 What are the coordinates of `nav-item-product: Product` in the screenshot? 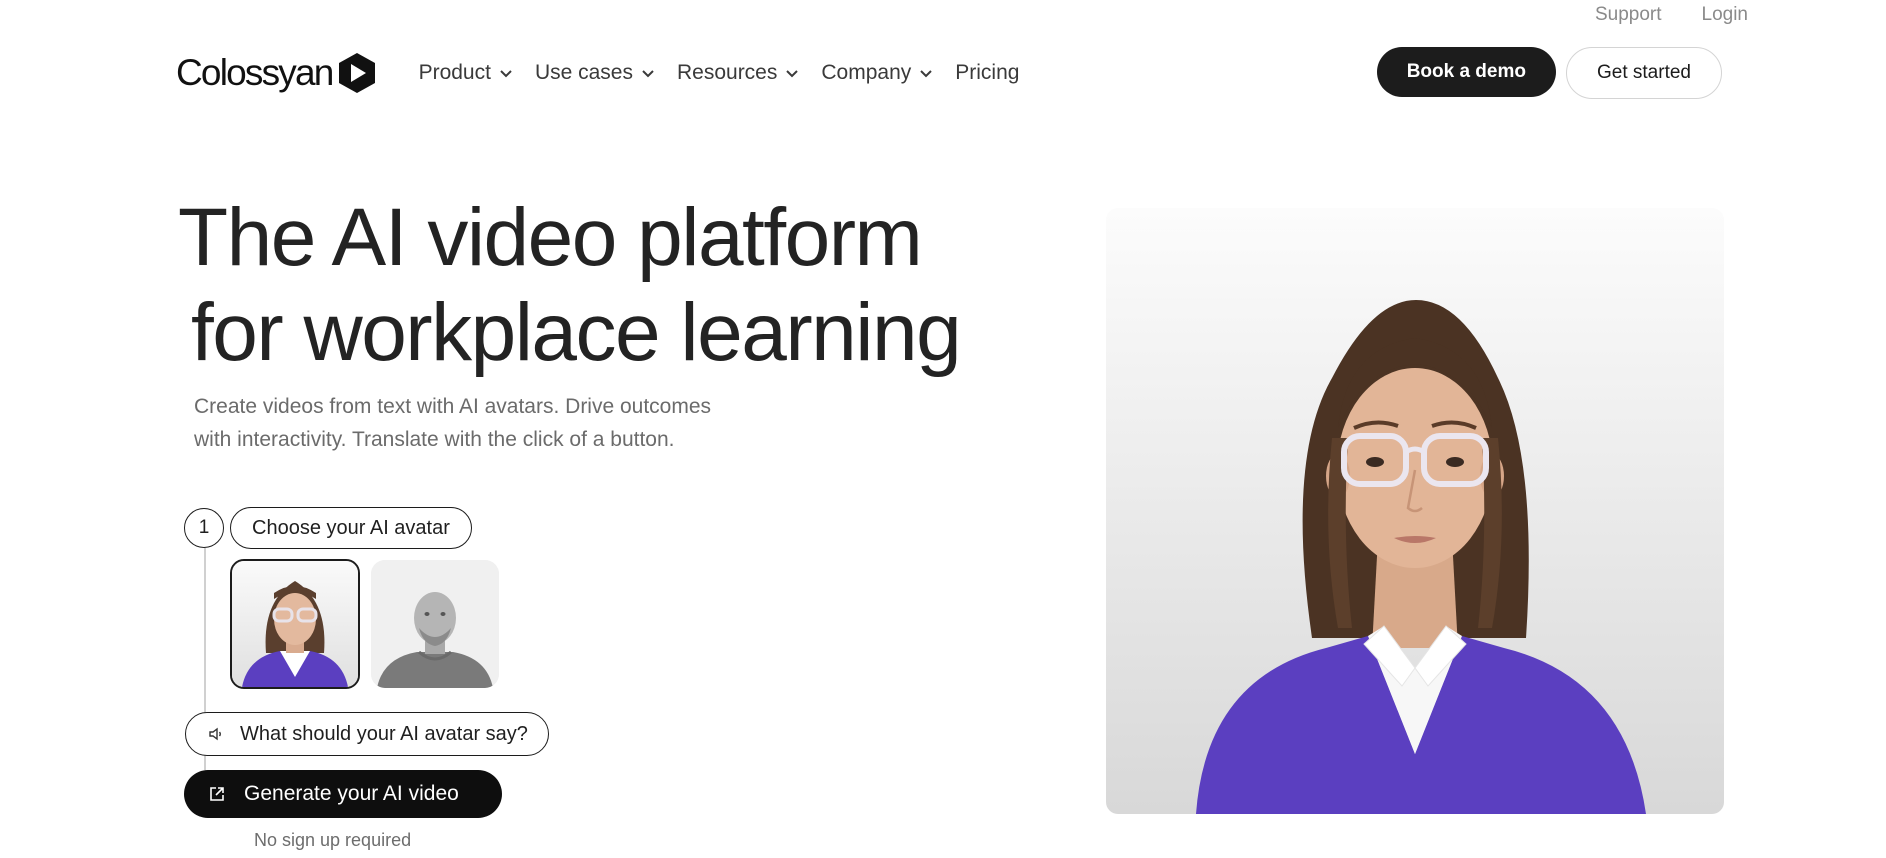 It's located at (466, 73).